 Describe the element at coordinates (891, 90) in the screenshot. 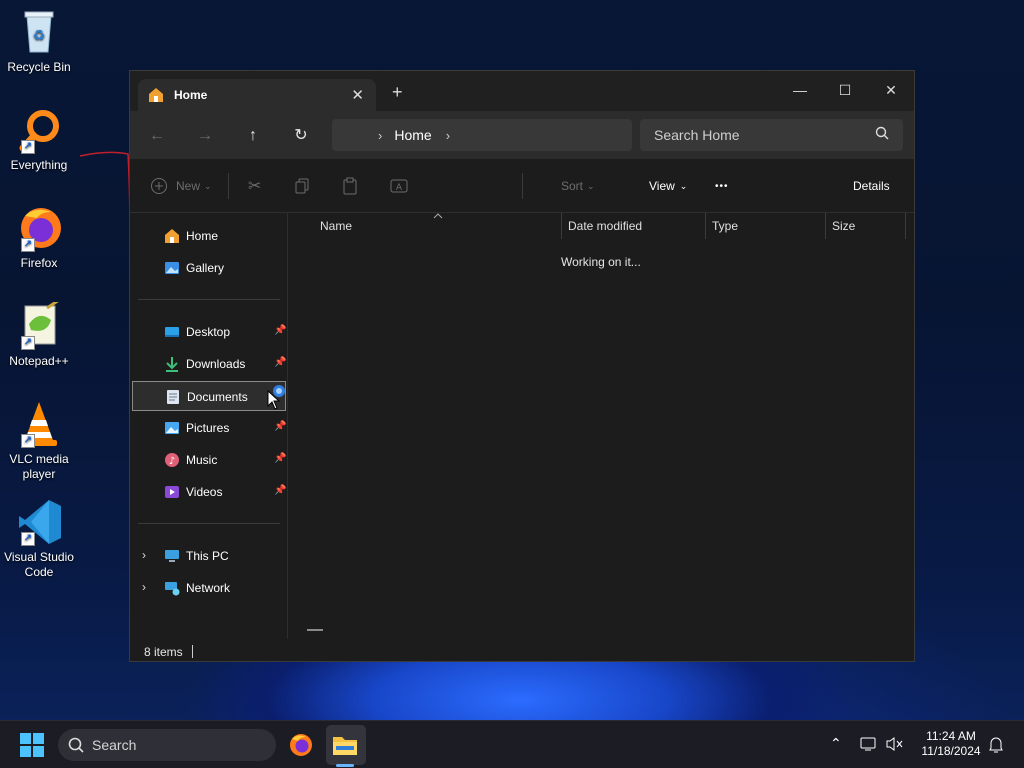

I see `close-button: ✕` at that location.